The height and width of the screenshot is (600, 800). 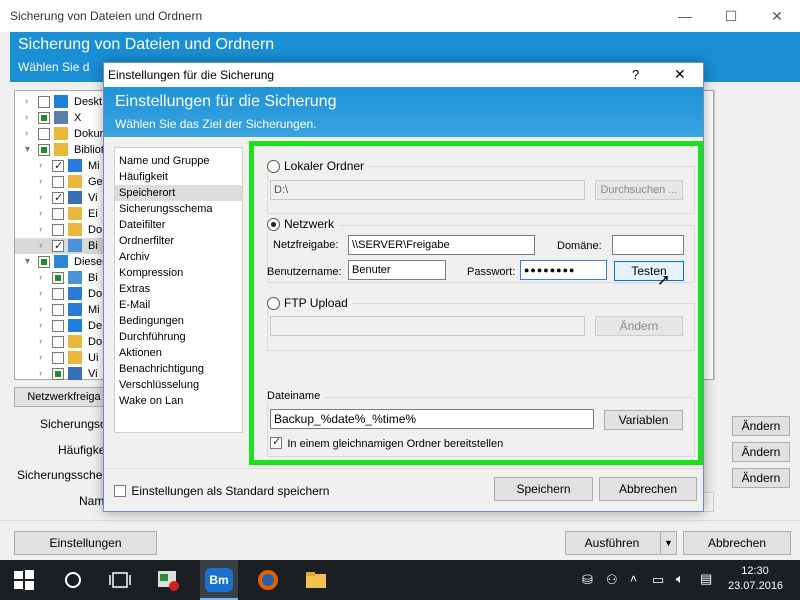 I want to click on nav-item: Wake on Lan, so click(x=178, y=401).